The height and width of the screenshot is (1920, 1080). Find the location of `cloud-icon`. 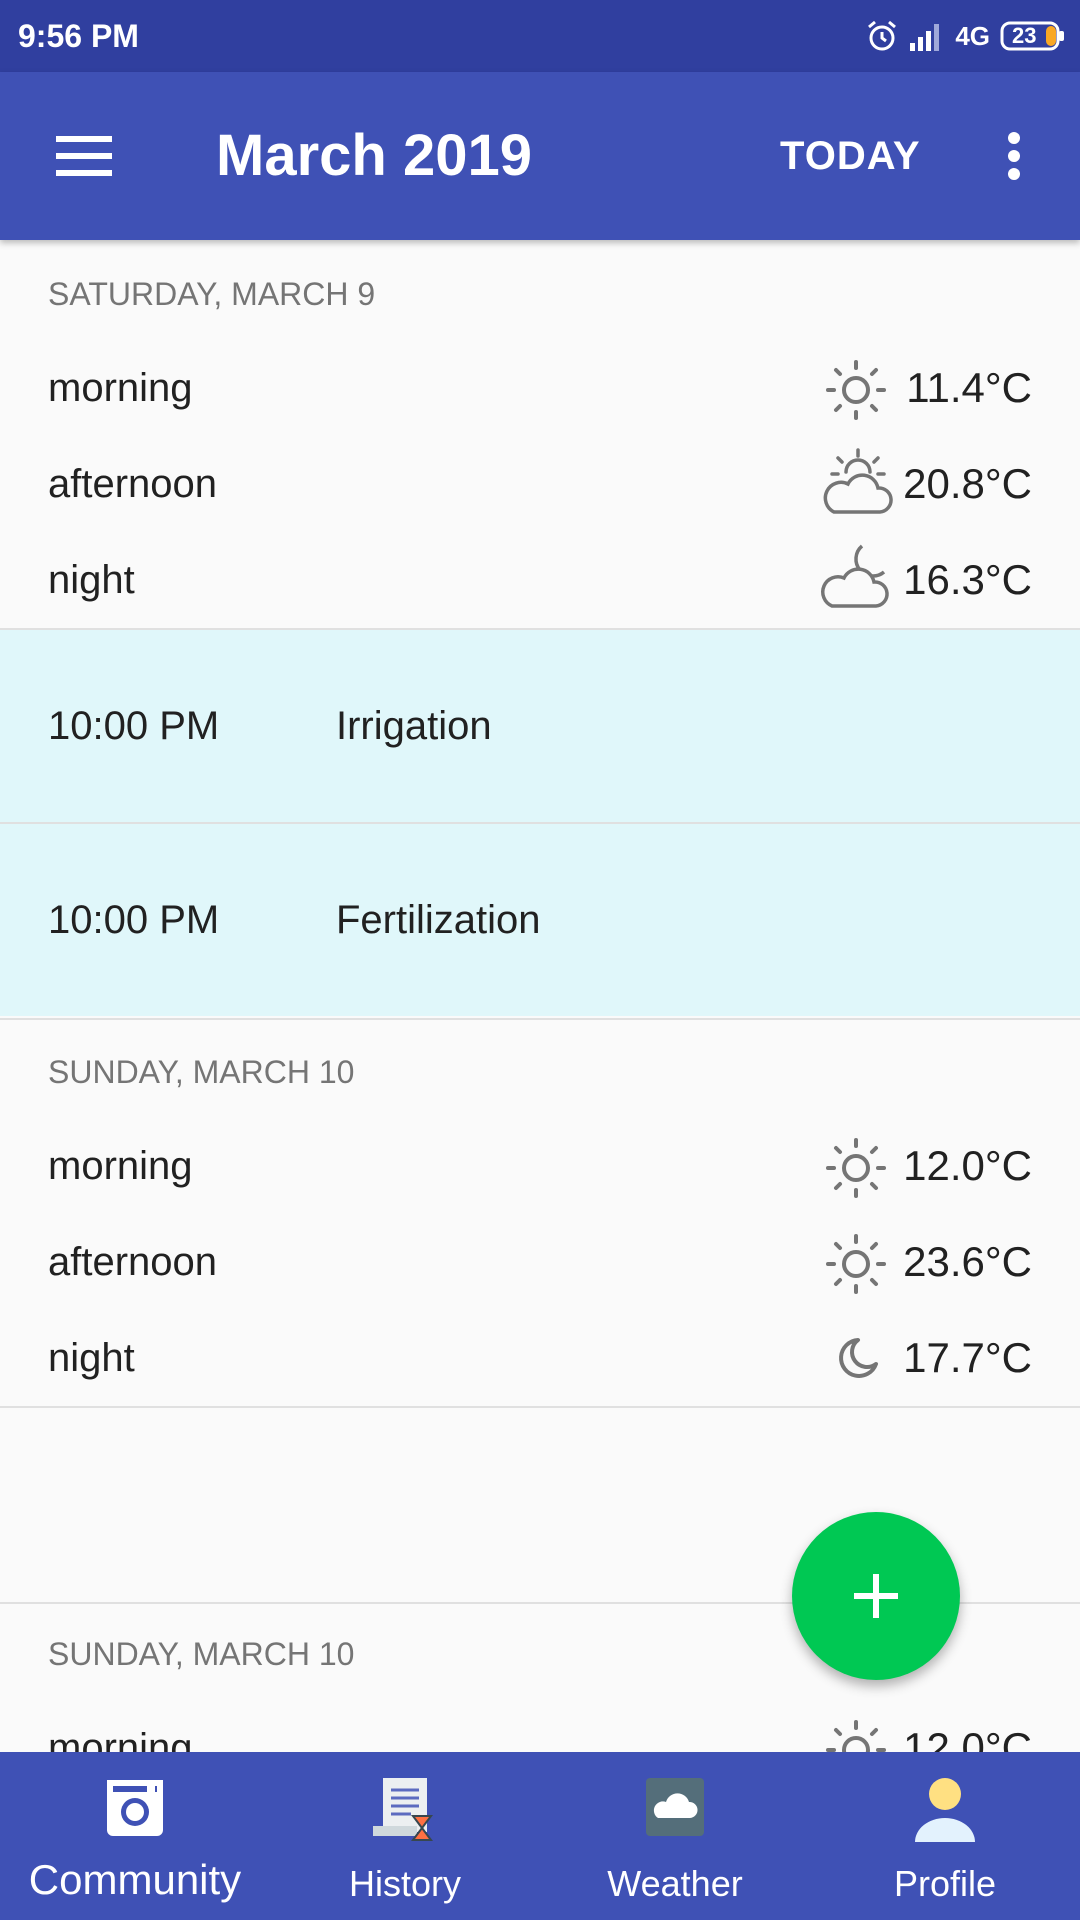

cloud-icon is located at coordinates (675, 1807).